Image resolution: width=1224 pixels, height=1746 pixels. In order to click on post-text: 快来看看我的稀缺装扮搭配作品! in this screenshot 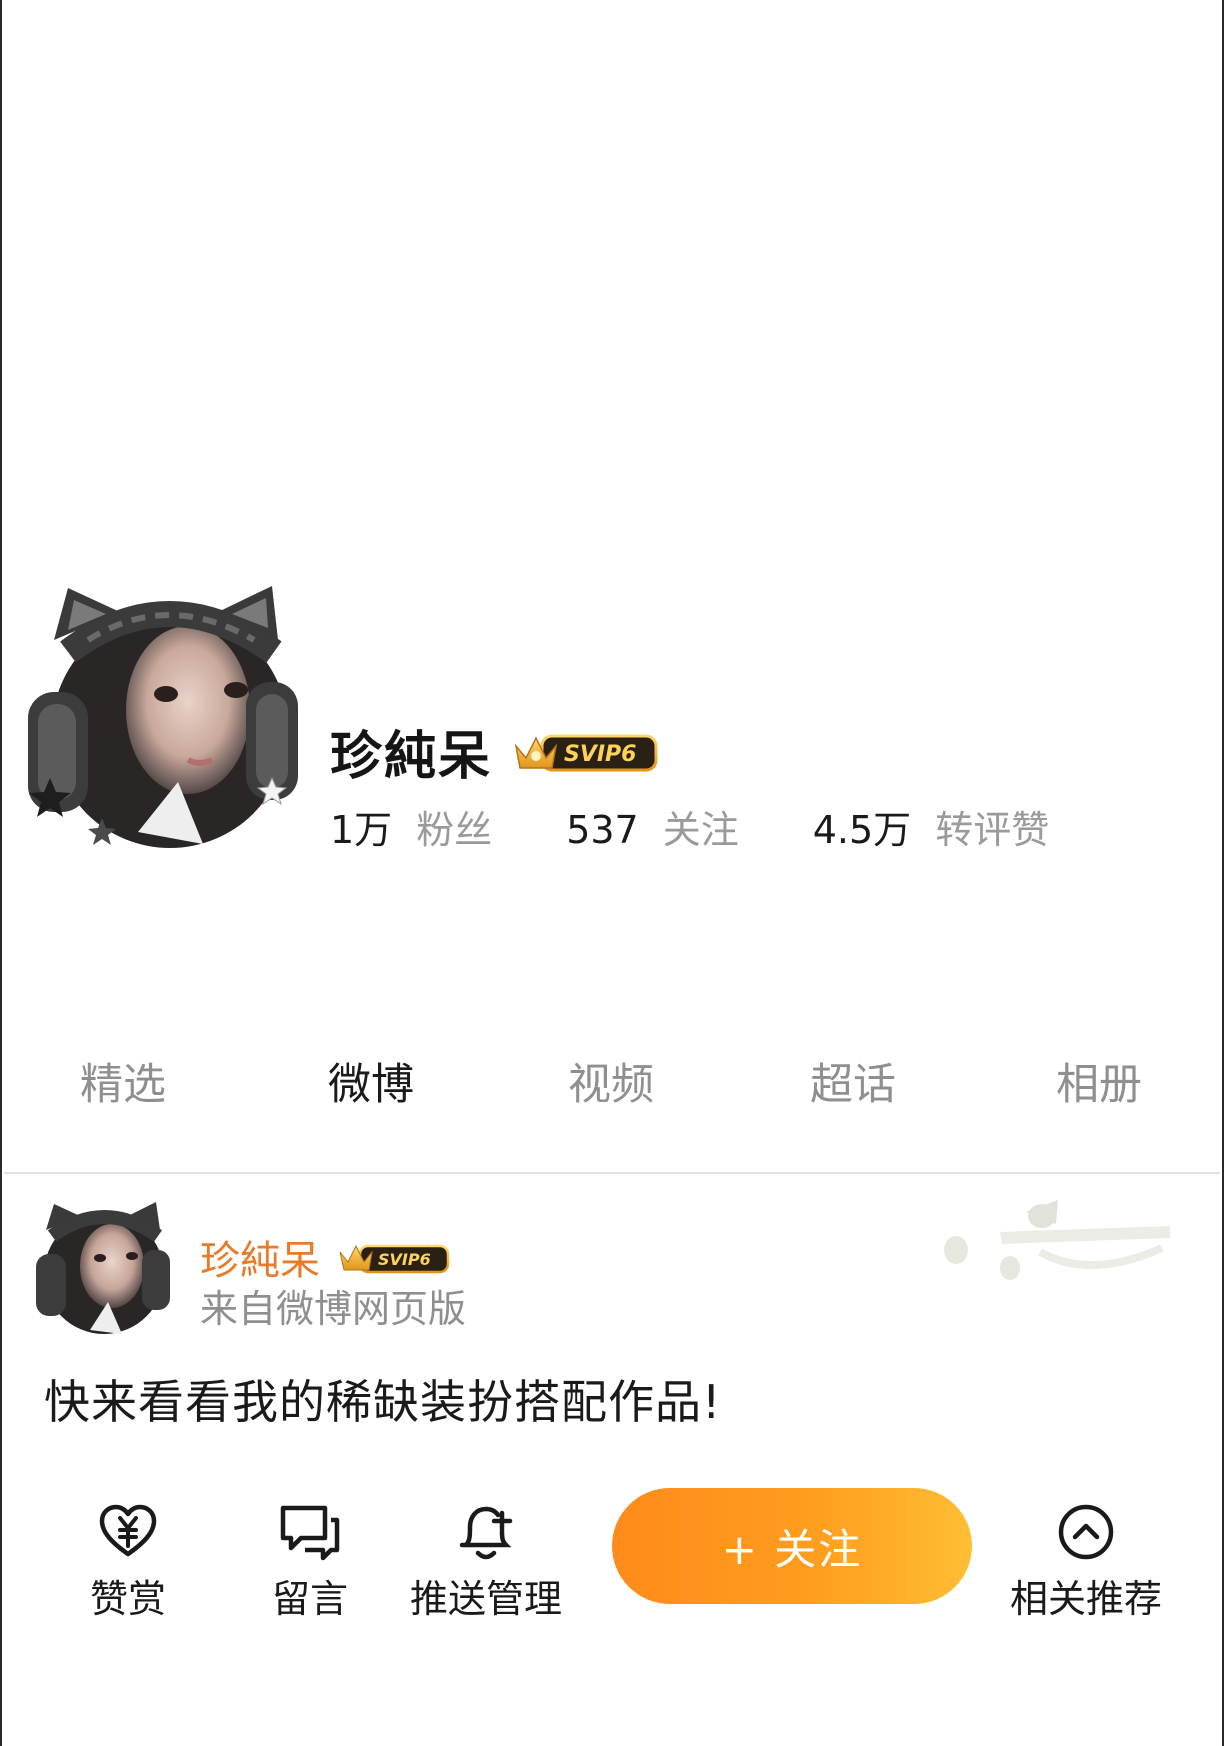, I will do `click(383, 1402)`.